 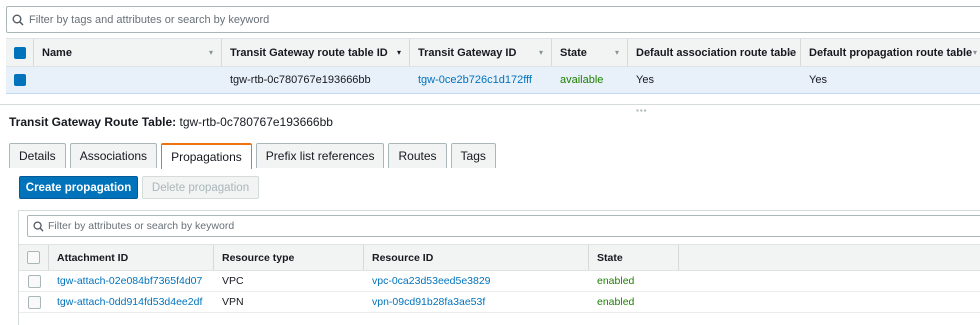 What do you see at coordinates (475, 80) in the screenshot?
I see `tgw-id-link: tgw-0ce2b726c1d172fff` at bounding box center [475, 80].